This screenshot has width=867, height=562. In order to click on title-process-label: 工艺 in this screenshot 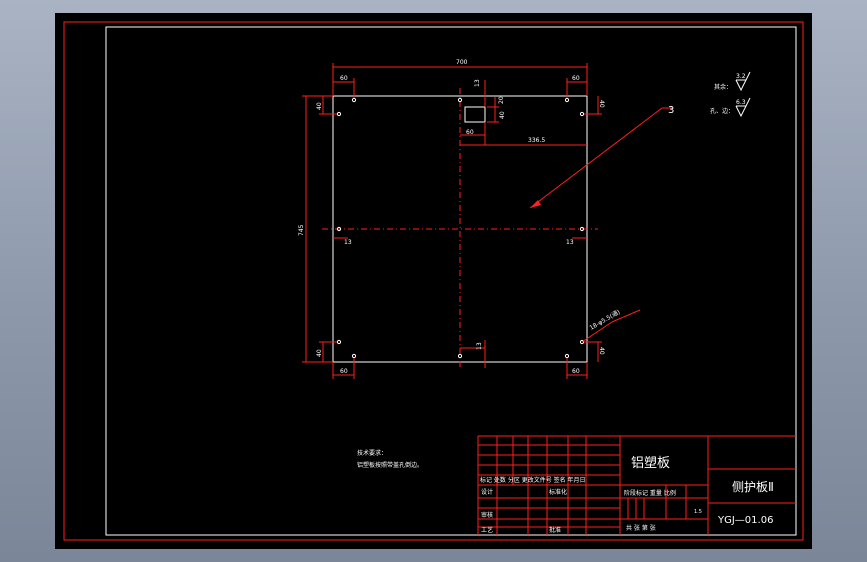, I will do `click(487, 530)`.